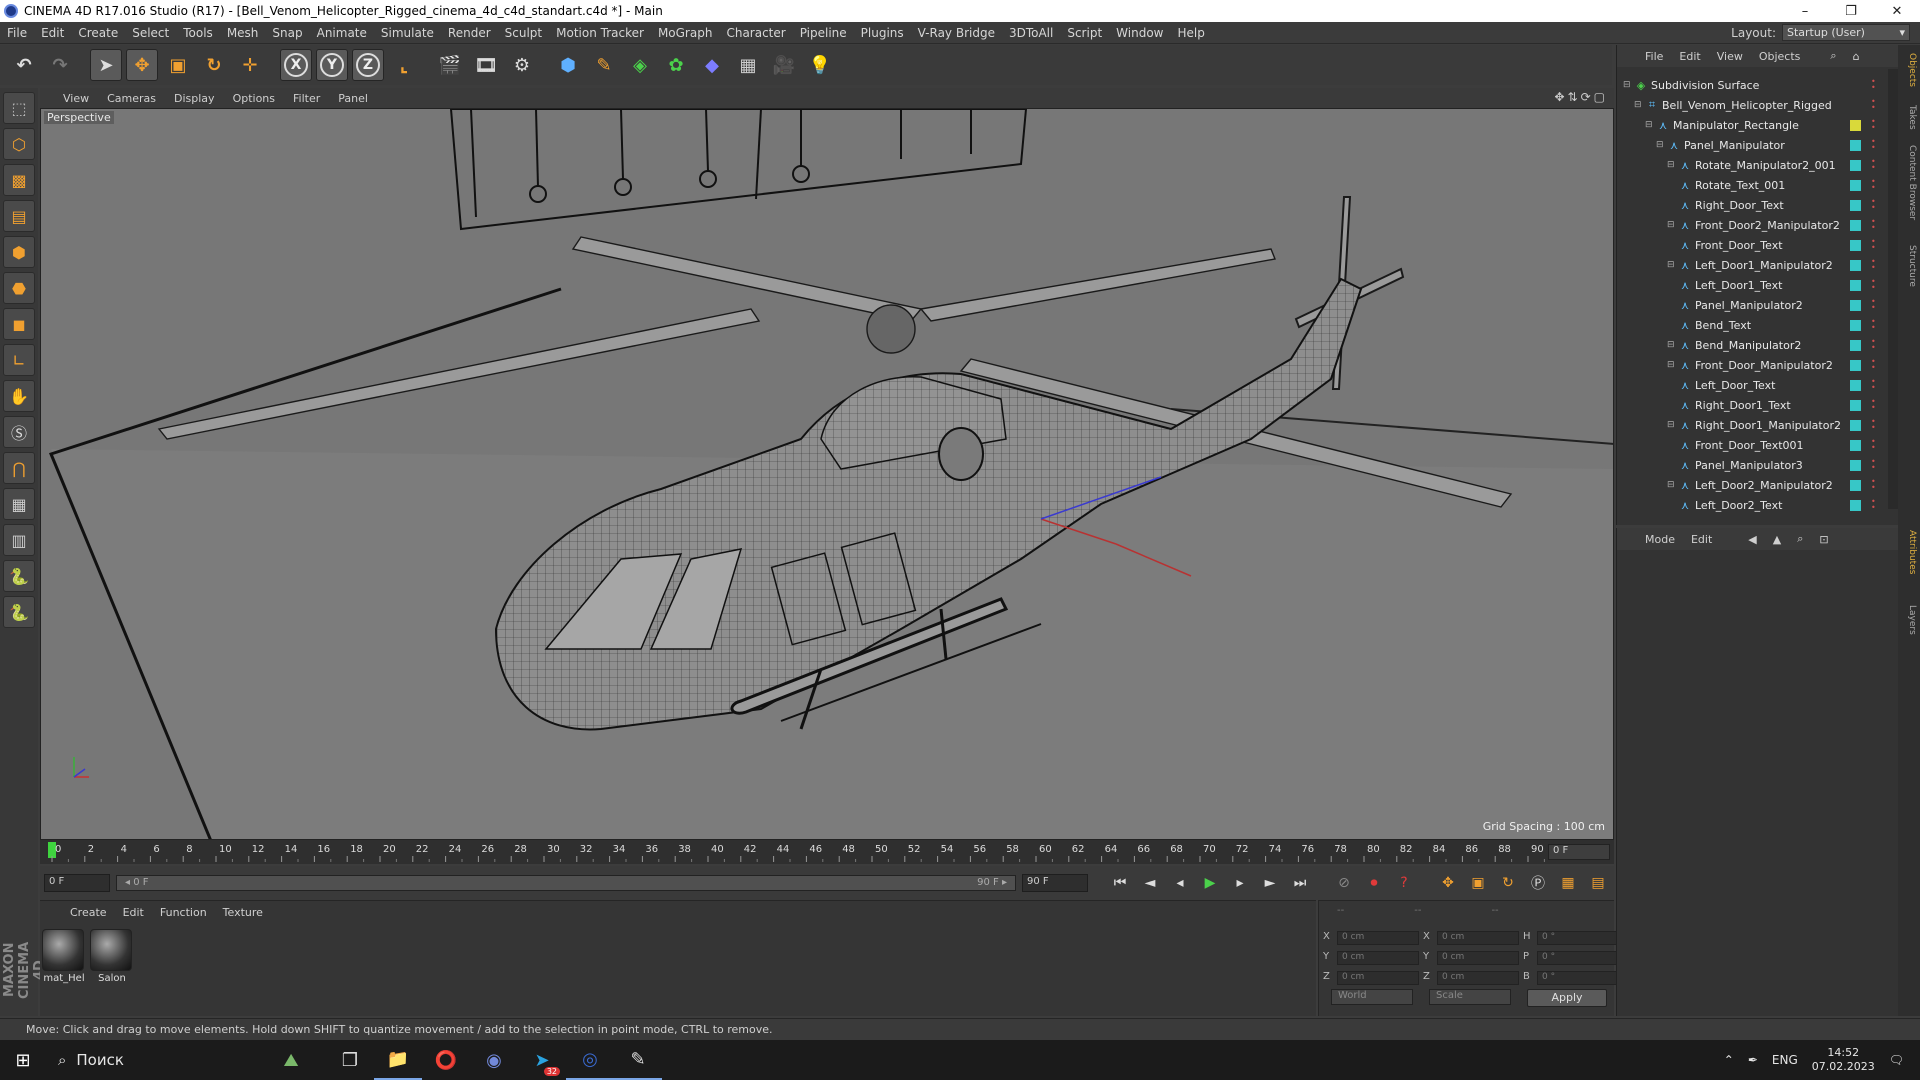  What do you see at coordinates (19, 468) in the screenshot?
I see `magnet-icon: ⋂` at bounding box center [19, 468].